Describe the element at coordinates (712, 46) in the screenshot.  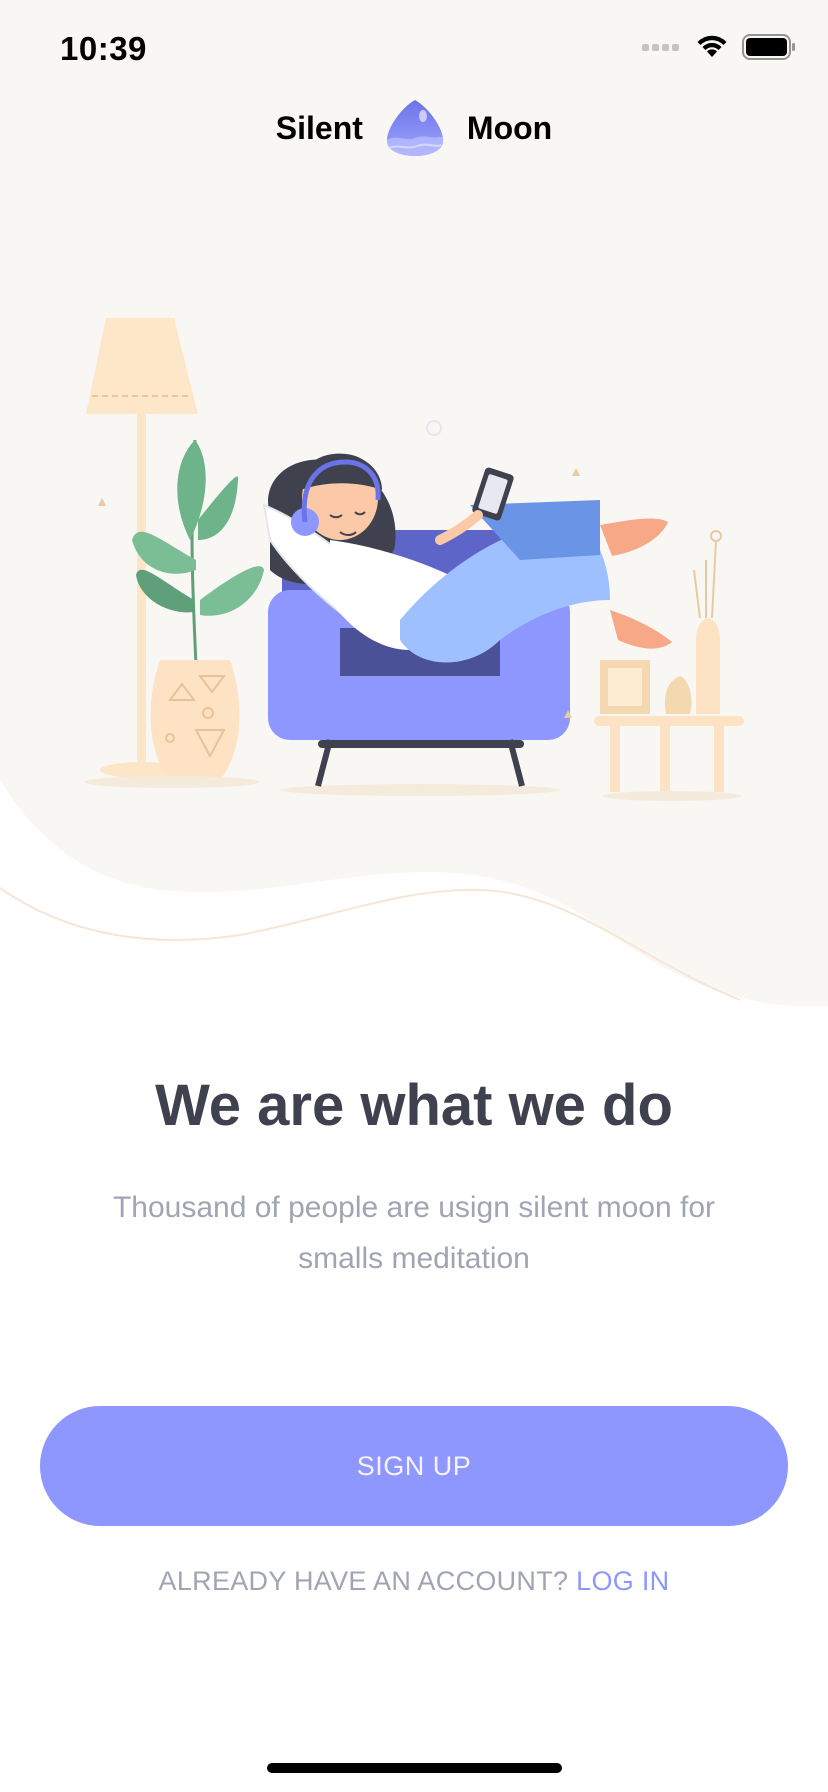
I see `wifi-icon` at that location.